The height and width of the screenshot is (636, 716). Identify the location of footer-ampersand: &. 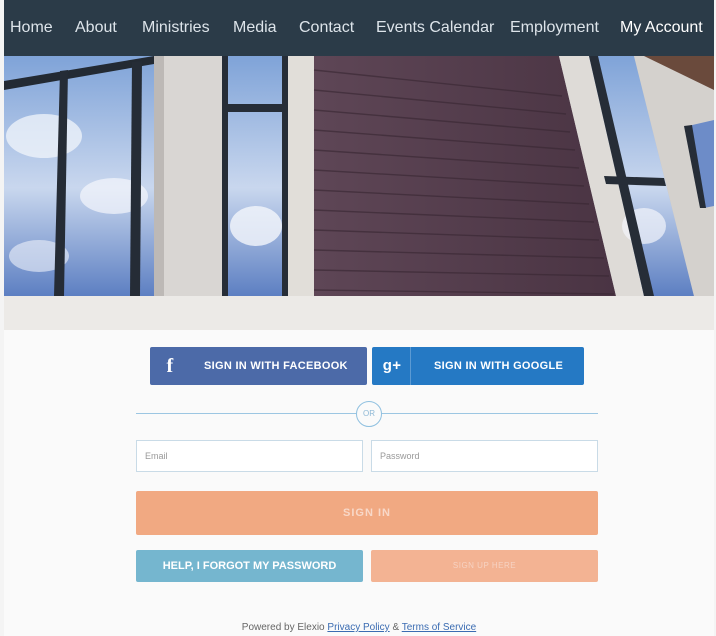
(396, 627).